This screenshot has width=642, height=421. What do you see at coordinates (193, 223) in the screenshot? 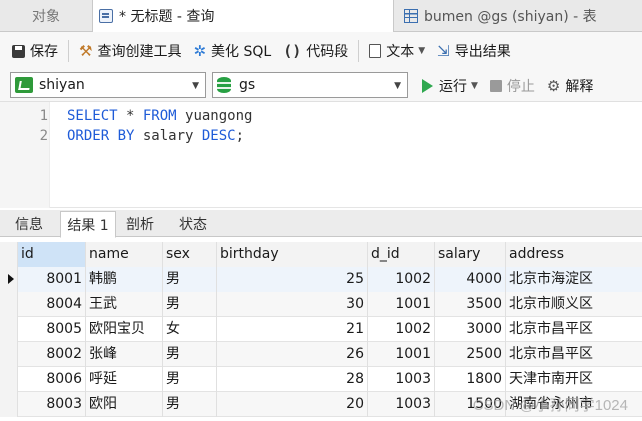
I see `tab-status: 状态` at bounding box center [193, 223].